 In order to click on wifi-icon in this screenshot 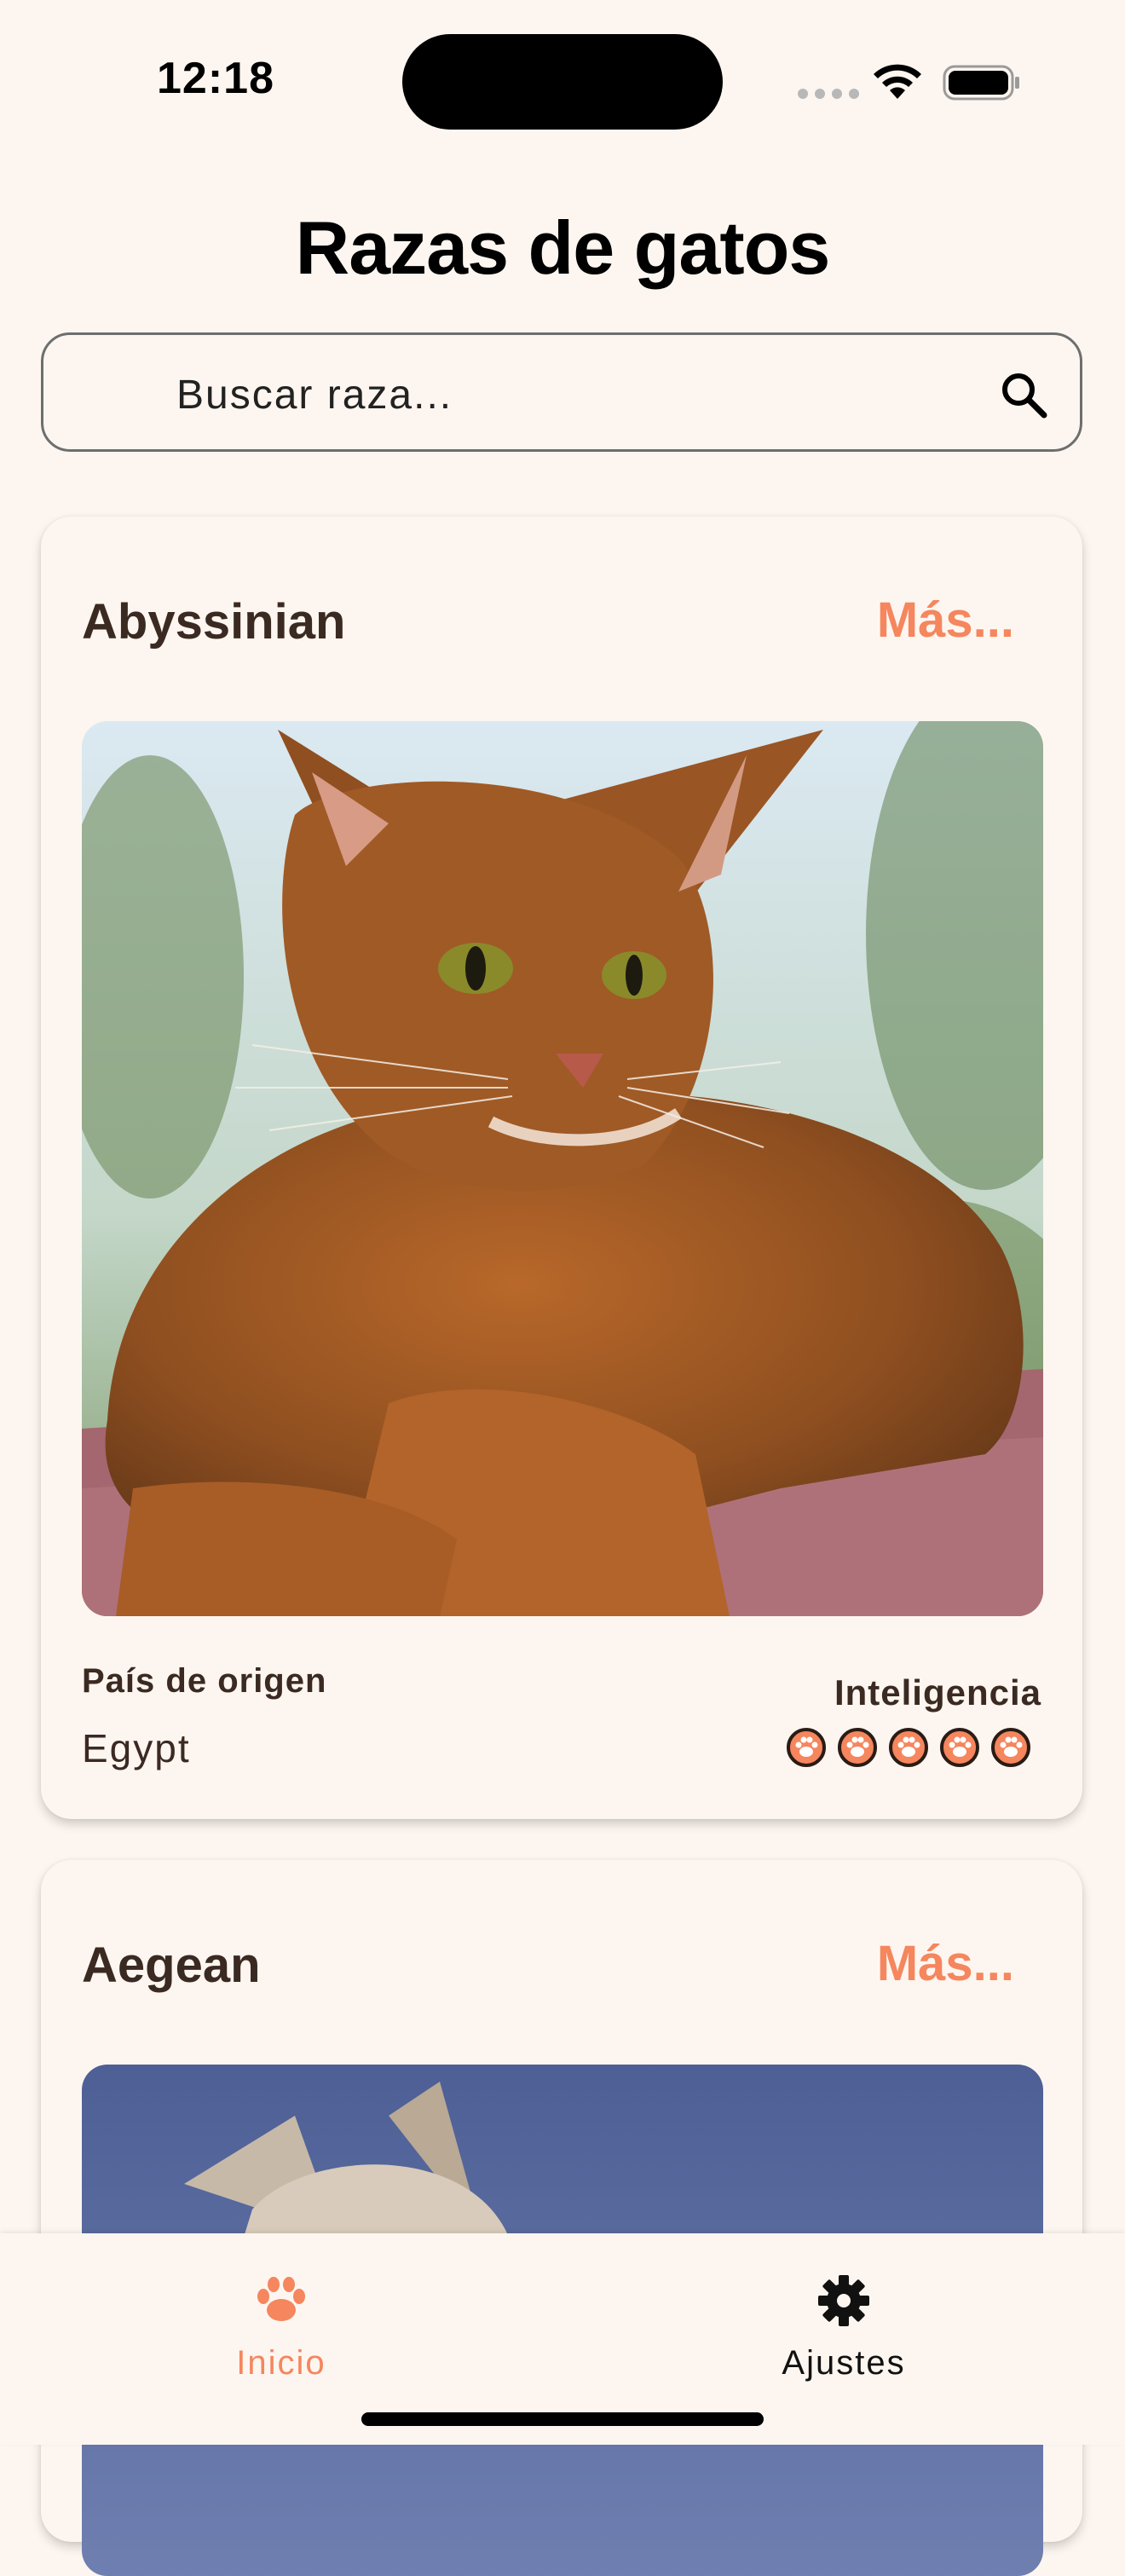, I will do `click(897, 81)`.